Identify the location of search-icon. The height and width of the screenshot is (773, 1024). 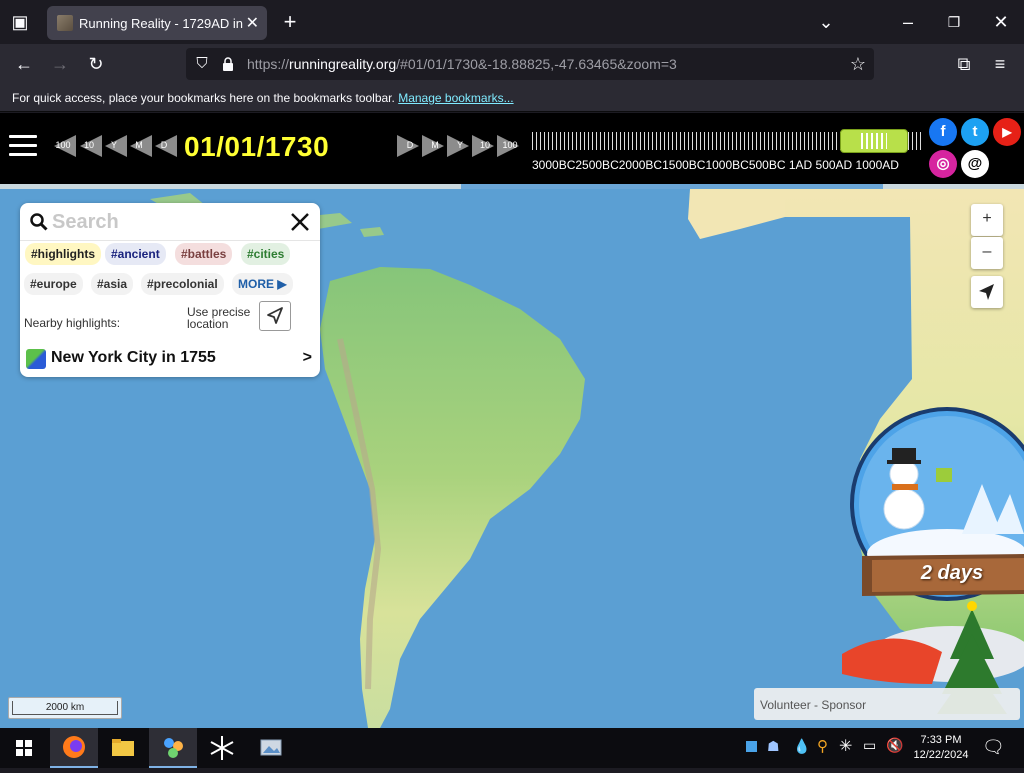
(39, 224).